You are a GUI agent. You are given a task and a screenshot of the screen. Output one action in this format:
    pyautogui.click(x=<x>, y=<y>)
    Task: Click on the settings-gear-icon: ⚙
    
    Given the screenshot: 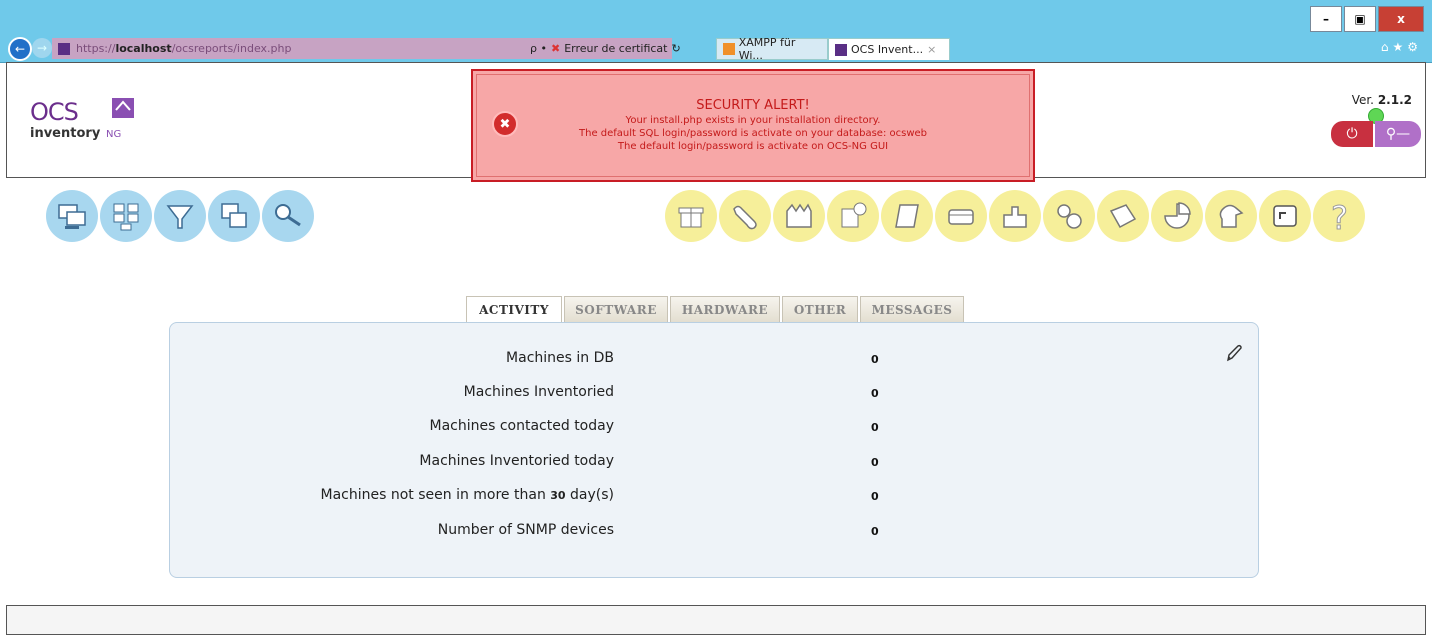 What is the action you would take?
    pyautogui.click(x=1414, y=47)
    